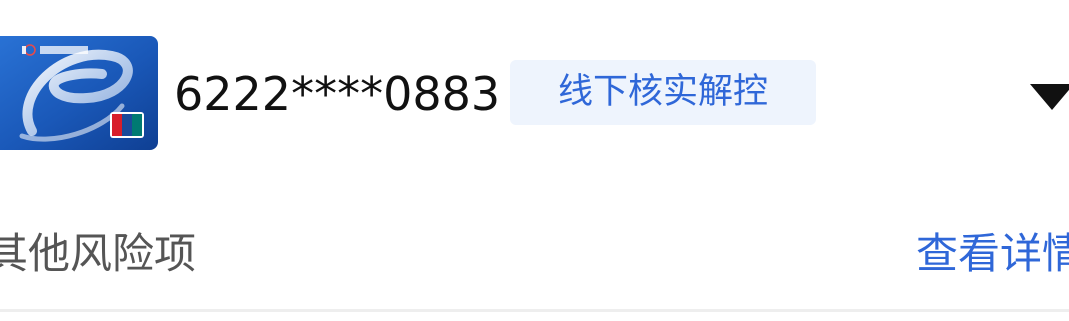 The width and height of the screenshot is (1069, 321). What do you see at coordinates (992, 254) in the screenshot?
I see `view-details-link: 查看详情` at bounding box center [992, 254].